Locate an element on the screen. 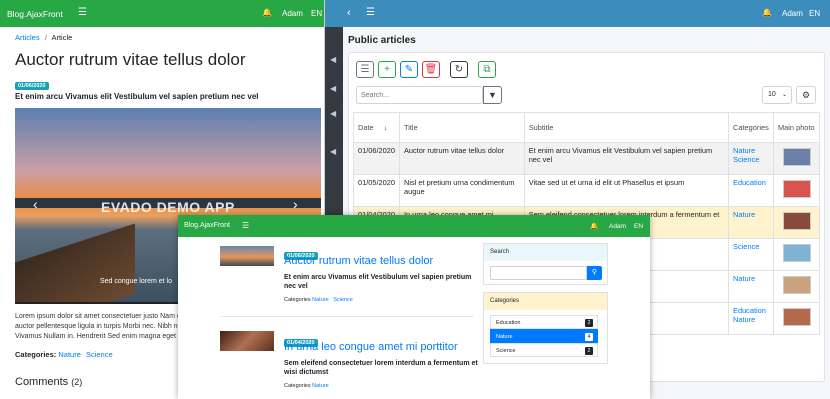  article-categories: Categories: Nature Science is located at coordinates (64, 354).